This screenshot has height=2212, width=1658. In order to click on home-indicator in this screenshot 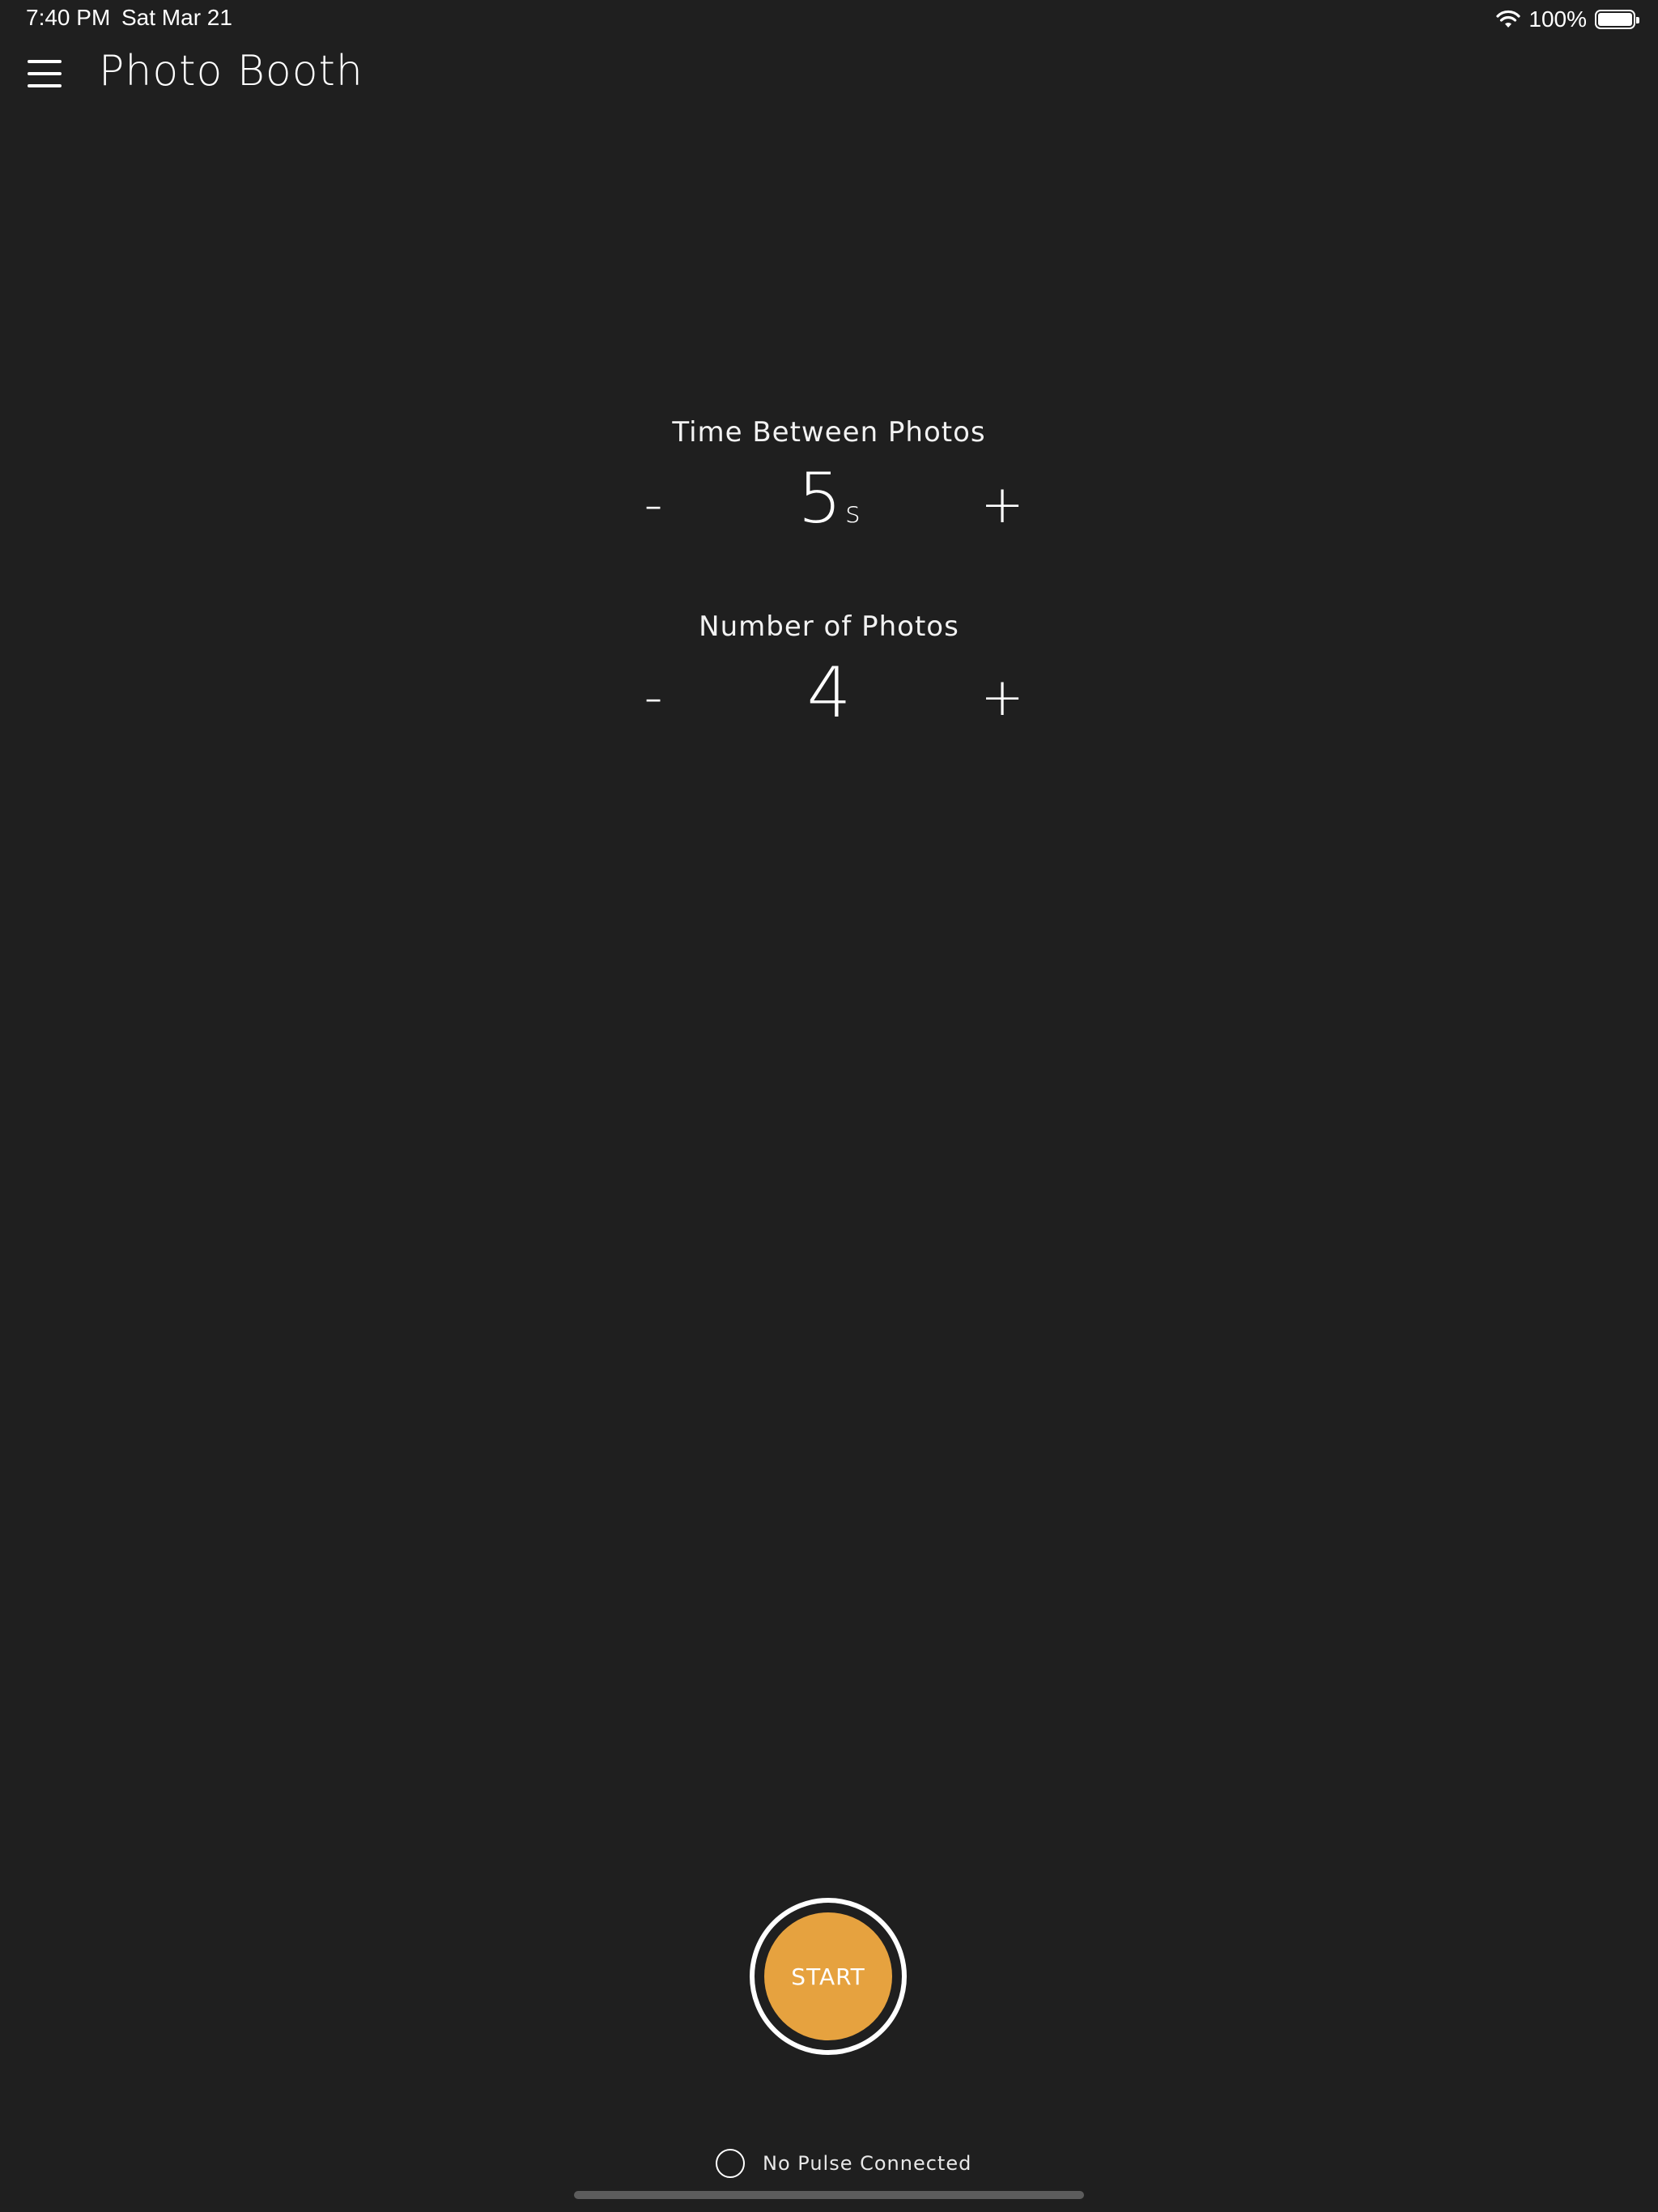, I will do `click(829, 2195)`.